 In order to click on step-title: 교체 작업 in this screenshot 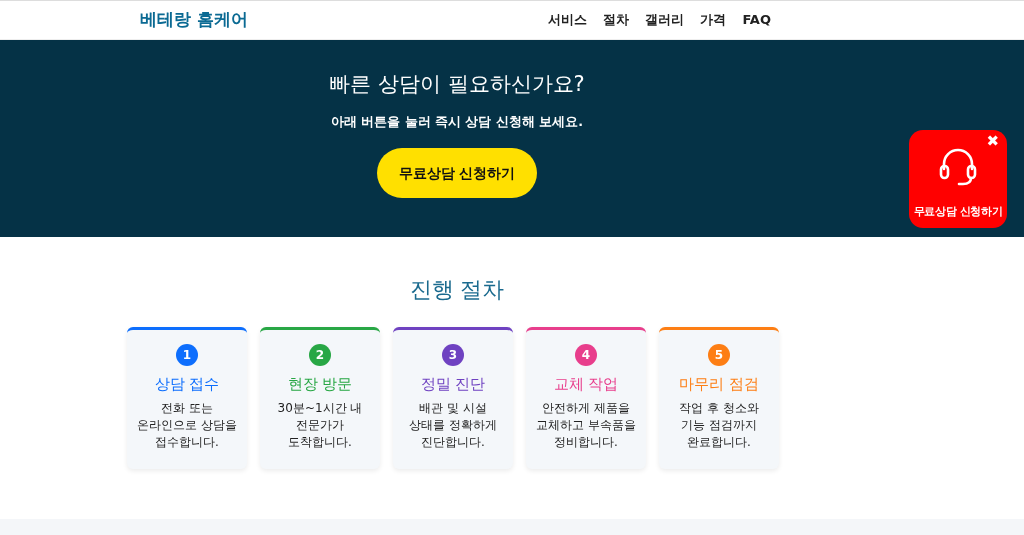, I will do `click(586, 385)`.